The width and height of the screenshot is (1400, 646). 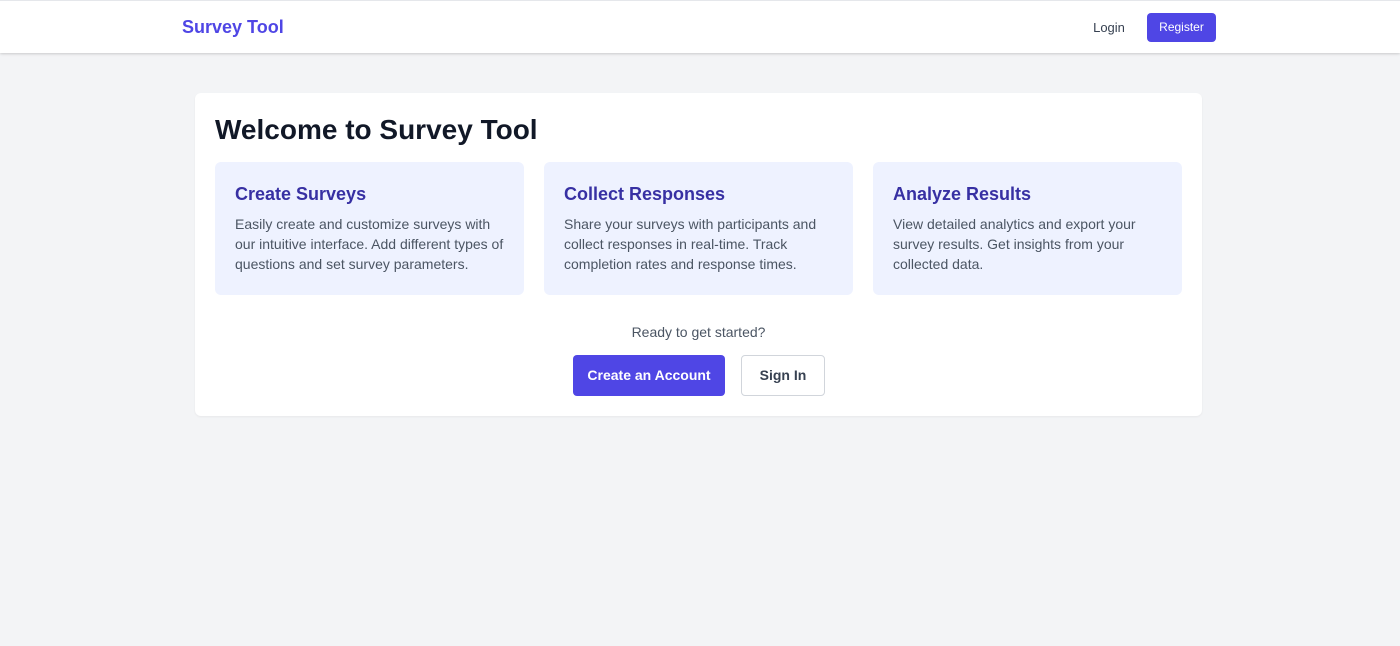 I want to click on top-navbar: Survey Tool Login Register, so click(x=700, y=26).